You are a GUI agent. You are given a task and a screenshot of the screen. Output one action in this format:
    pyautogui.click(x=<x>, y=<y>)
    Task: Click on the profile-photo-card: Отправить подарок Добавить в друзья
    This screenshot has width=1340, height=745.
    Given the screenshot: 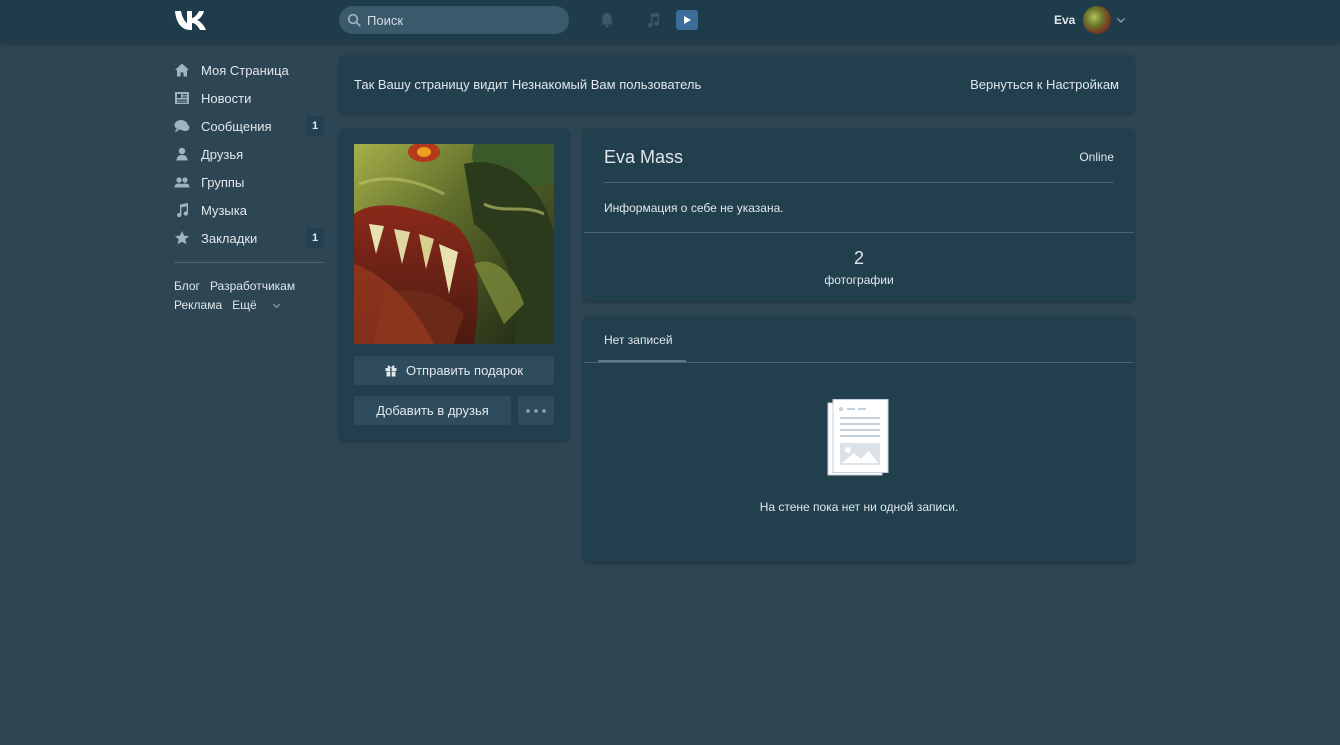 What is the action you would take?
    pyautogui.click(x=454, y=284)
    